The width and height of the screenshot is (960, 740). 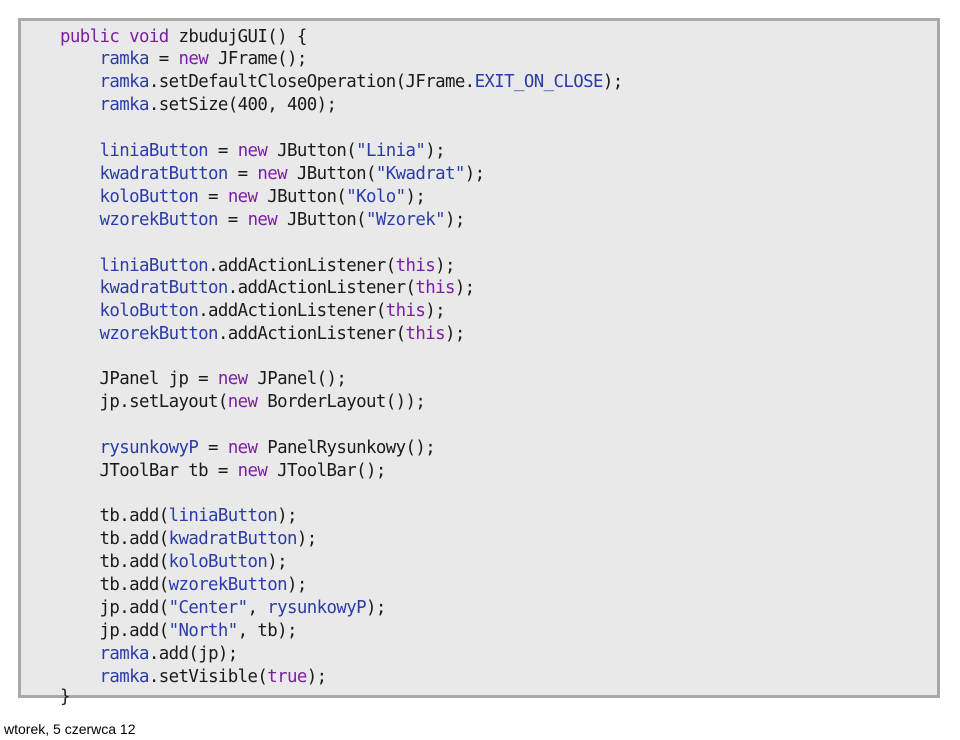 What do you see at coordinates (326, 471) in the screenshot?
I see `code-token: JToolBar();` at bounding box center [326, 471].